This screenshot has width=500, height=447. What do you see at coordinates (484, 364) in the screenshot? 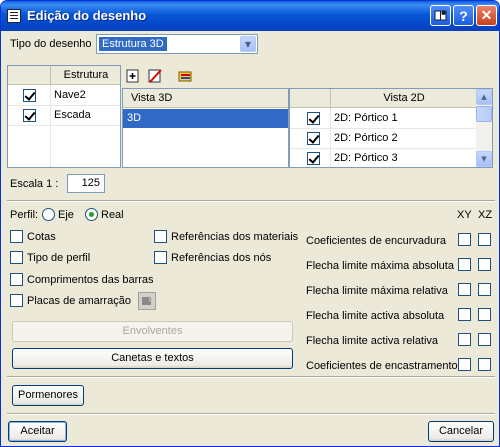
I see `encastramento-xz-checkbox` at bounding box center [484, 364].